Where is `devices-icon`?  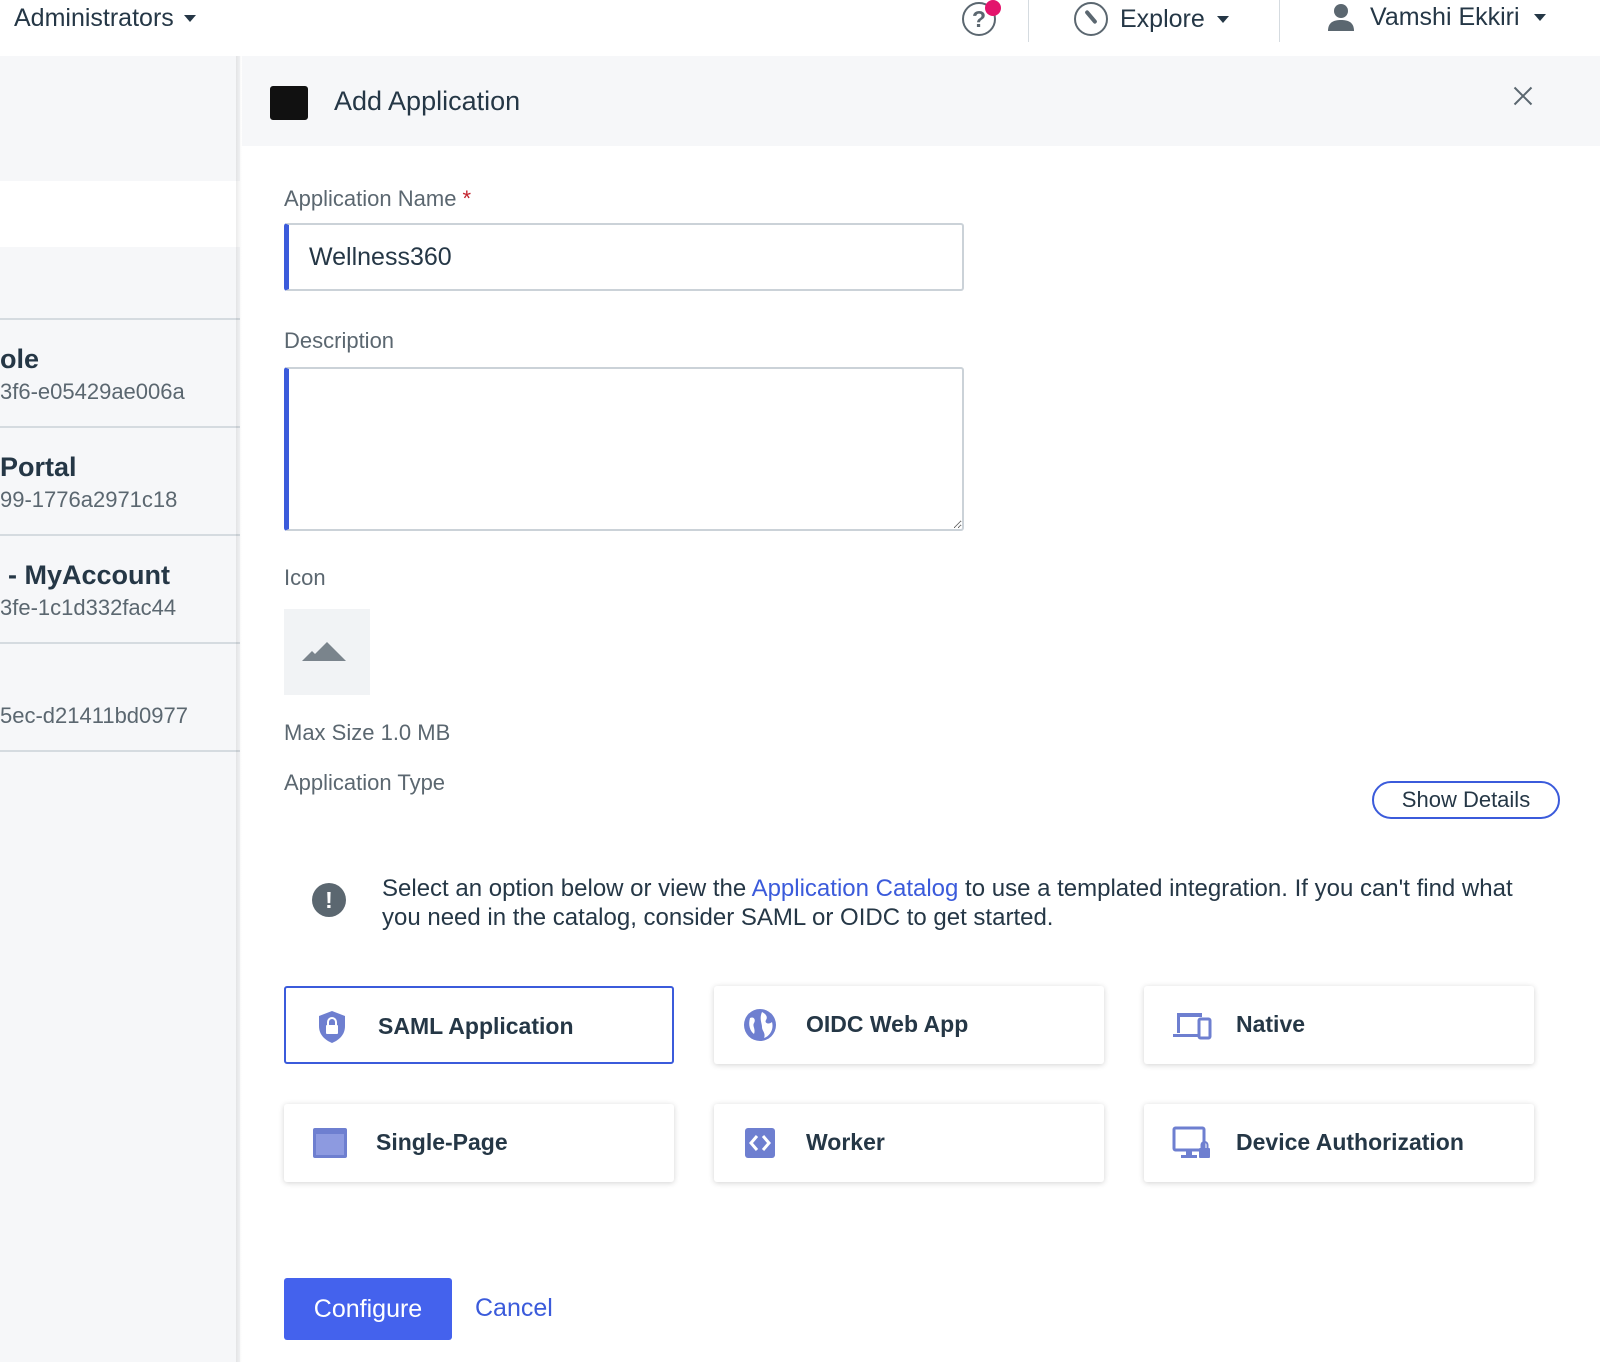
devices-icon is located at coordinates (1192, 1026).